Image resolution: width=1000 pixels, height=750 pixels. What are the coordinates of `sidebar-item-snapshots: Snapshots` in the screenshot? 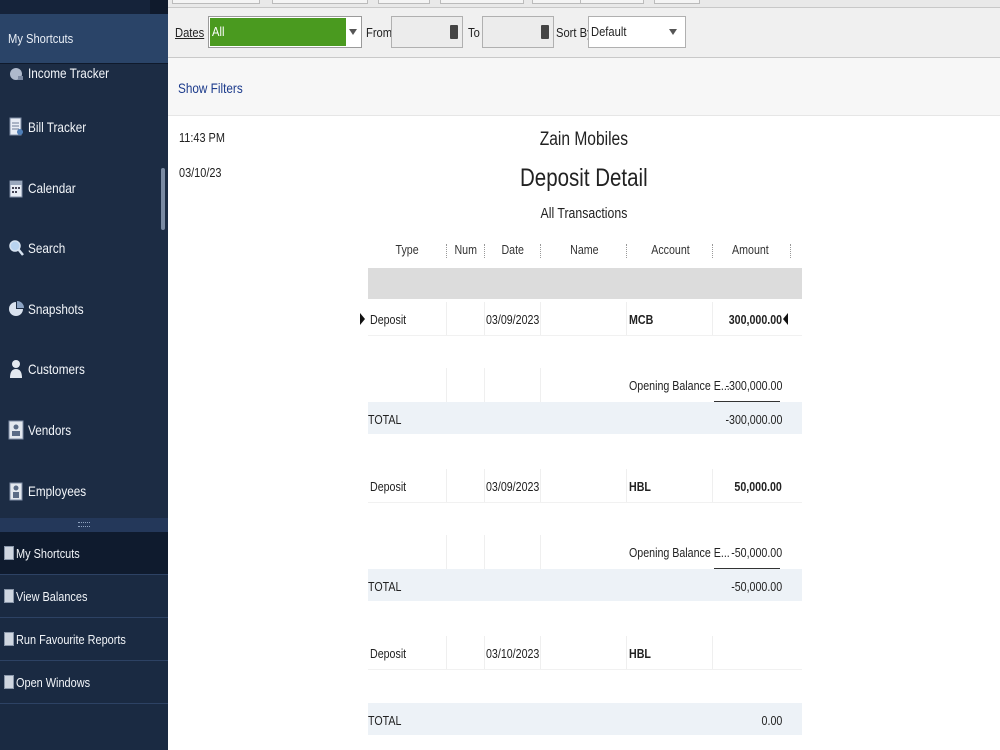 It's located at (80, 309).